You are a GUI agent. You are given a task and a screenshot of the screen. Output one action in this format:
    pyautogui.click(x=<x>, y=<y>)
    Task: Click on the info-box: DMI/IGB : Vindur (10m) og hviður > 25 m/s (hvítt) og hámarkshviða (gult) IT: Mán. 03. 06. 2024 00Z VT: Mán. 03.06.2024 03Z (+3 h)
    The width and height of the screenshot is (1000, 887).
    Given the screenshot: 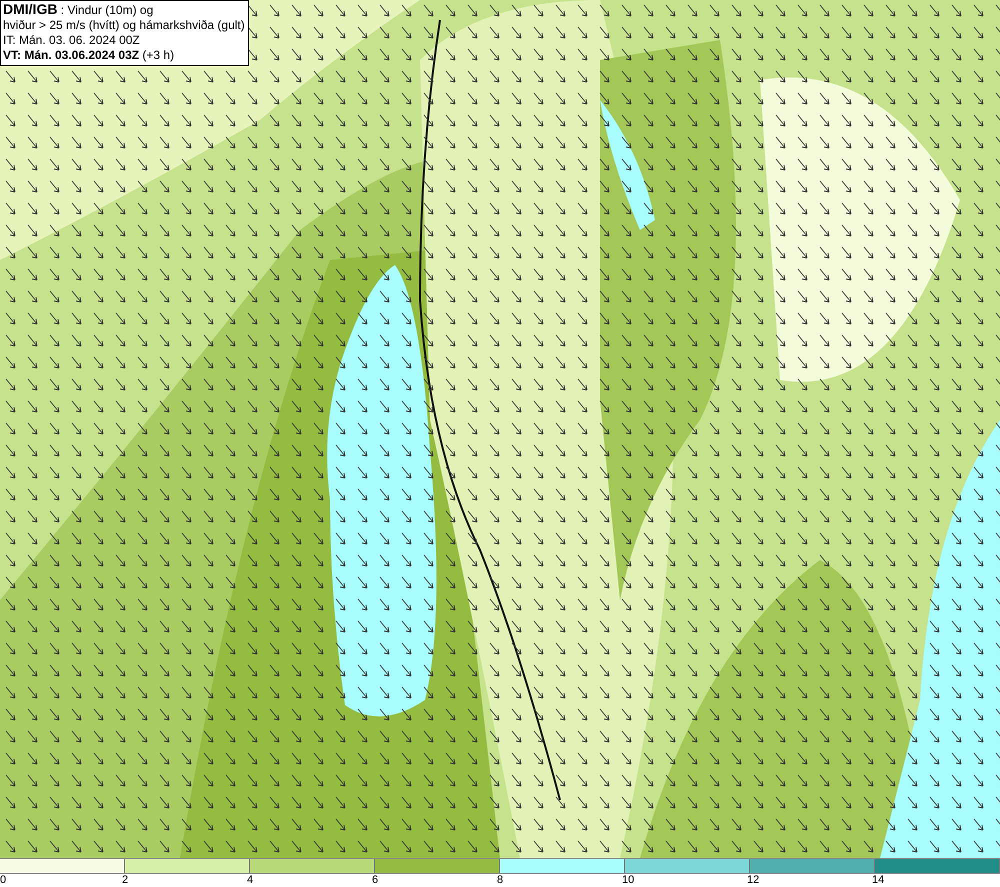 What is the action you would take?
    pyautogui.click(x=124, y=33)
    